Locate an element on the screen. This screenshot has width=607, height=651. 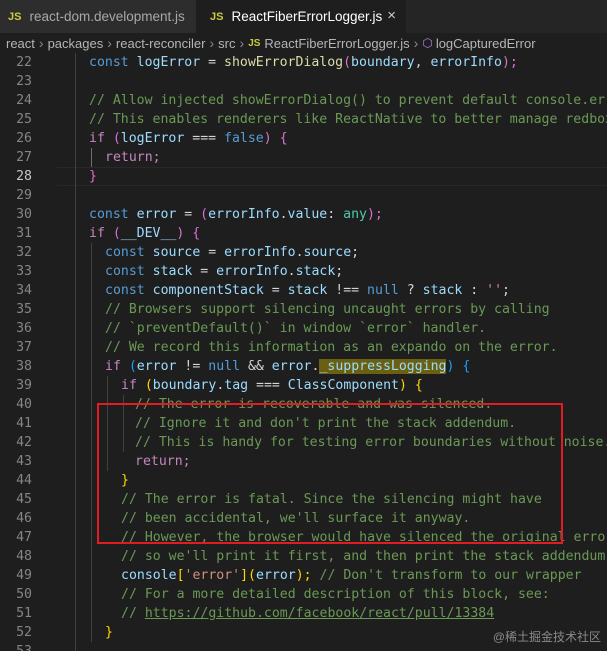
line-number: 48 is located at coordinates (24, 556).